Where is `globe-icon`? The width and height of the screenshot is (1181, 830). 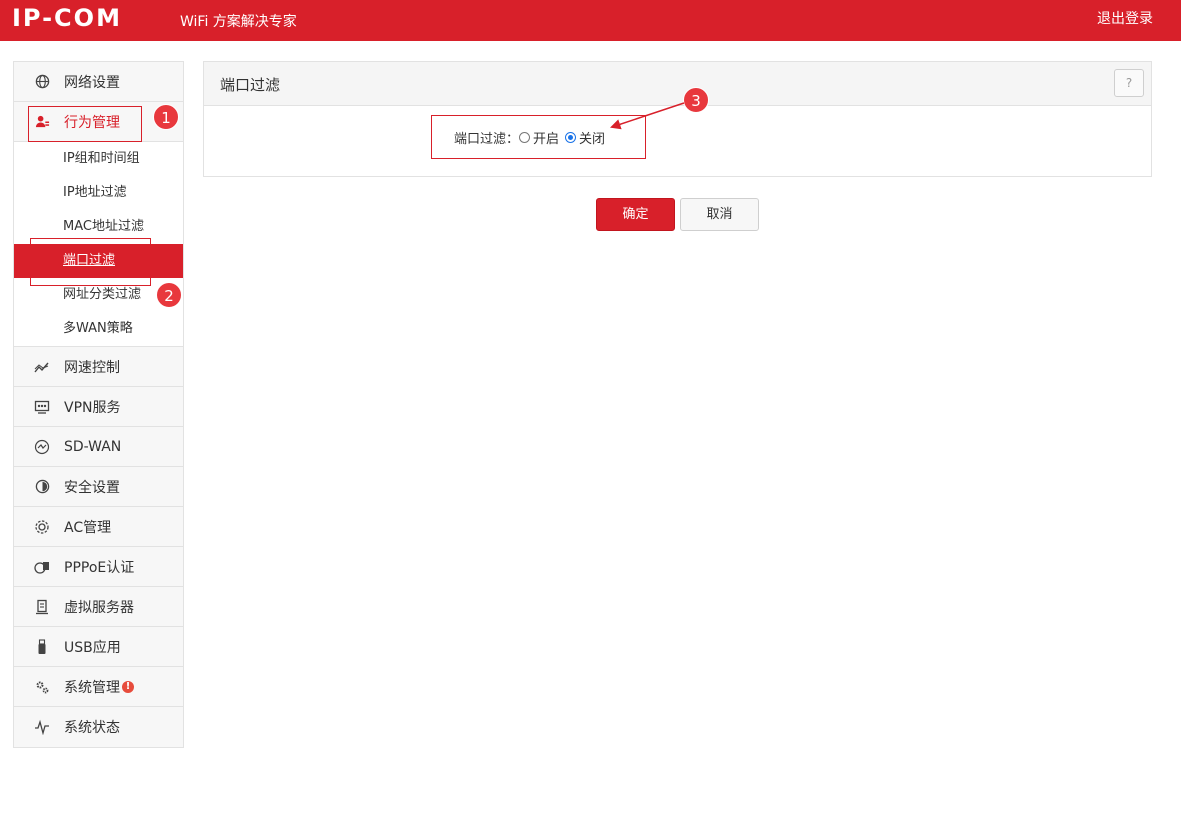
globe-icon is located at coordinates (42, 82).